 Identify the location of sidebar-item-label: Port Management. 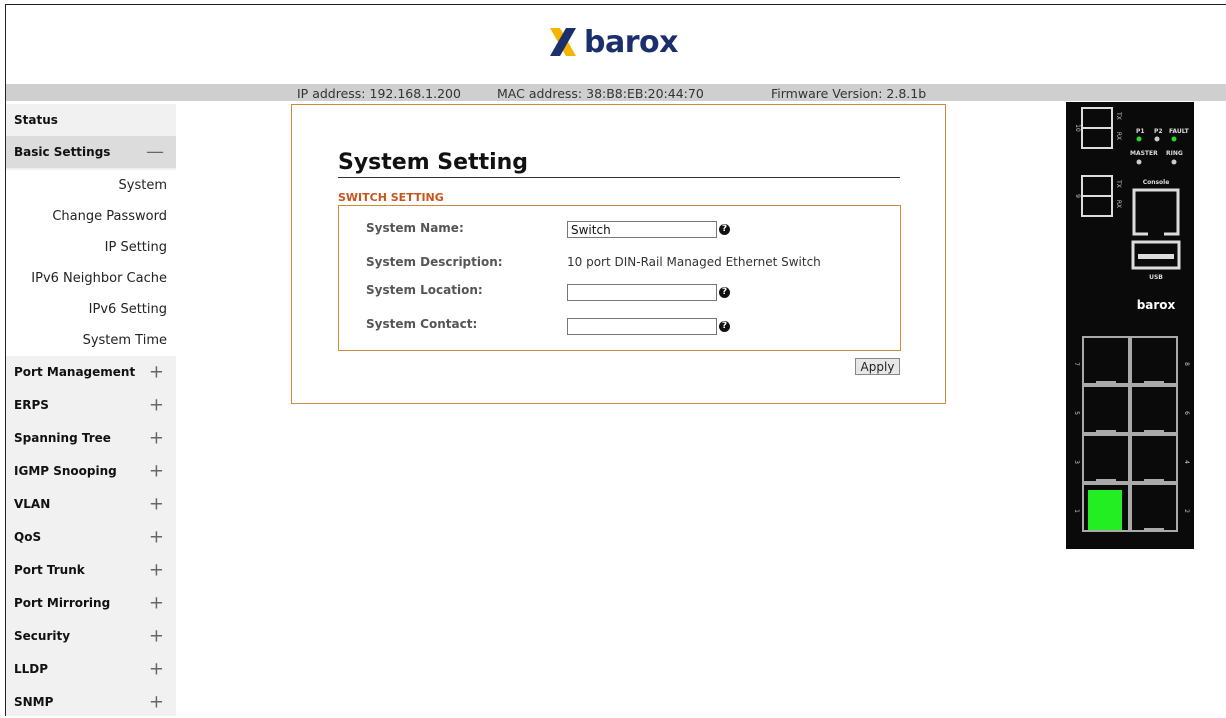
(75, 372).